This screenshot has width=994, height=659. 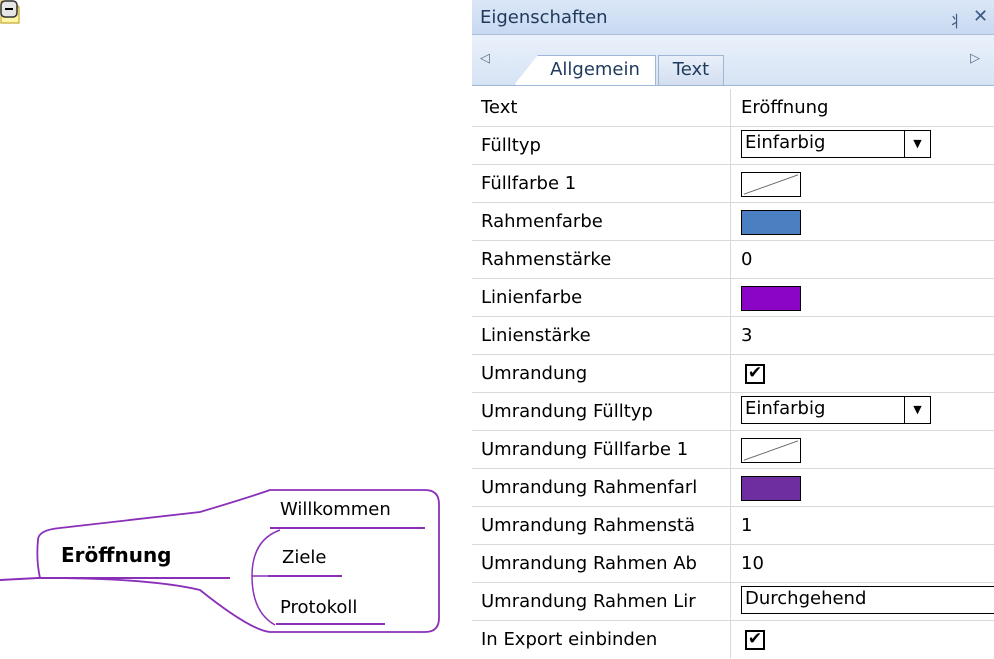 What do you see at coordinates (863, 335) in the screenshot?
I see `property-value-field: 3` at bounding box center [863, 335].